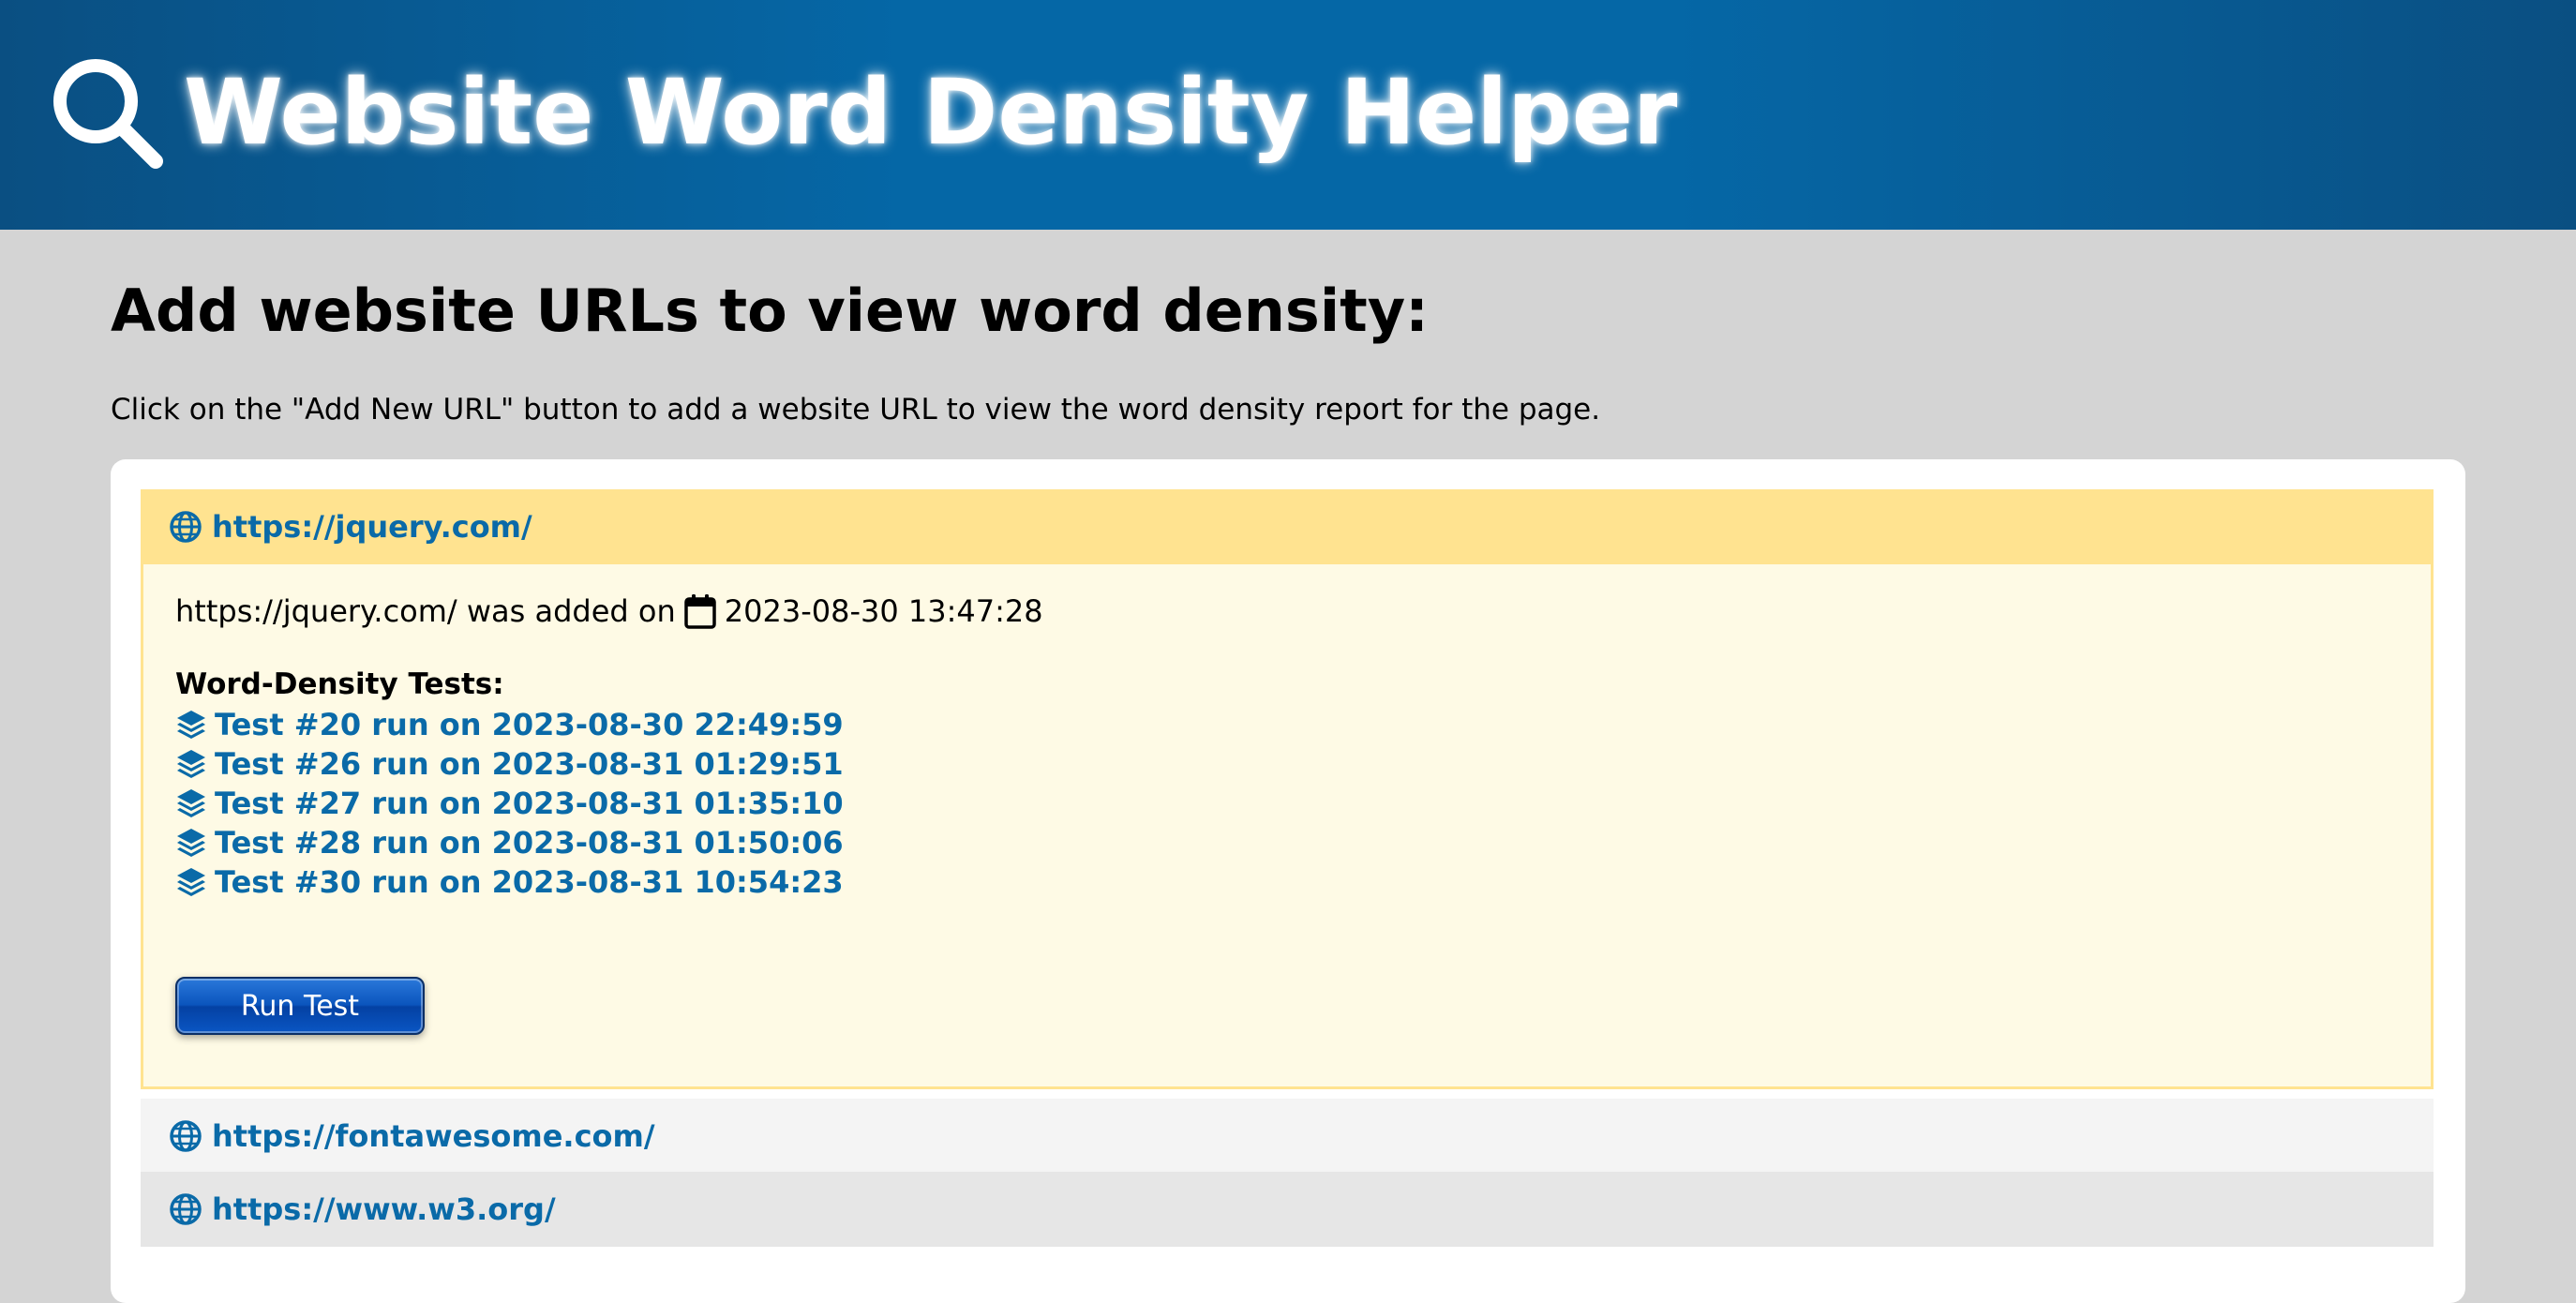  I want to click on list-item: Test #28 run on 2023-08-31 01:50:06, so click(510, 842).